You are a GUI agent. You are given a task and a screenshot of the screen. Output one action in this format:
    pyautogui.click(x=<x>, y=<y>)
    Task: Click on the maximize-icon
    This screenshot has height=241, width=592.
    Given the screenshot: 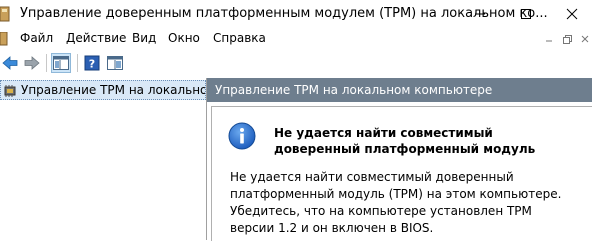 What is the action you would take?
    pyautogui.click(x=526, y=14)
    